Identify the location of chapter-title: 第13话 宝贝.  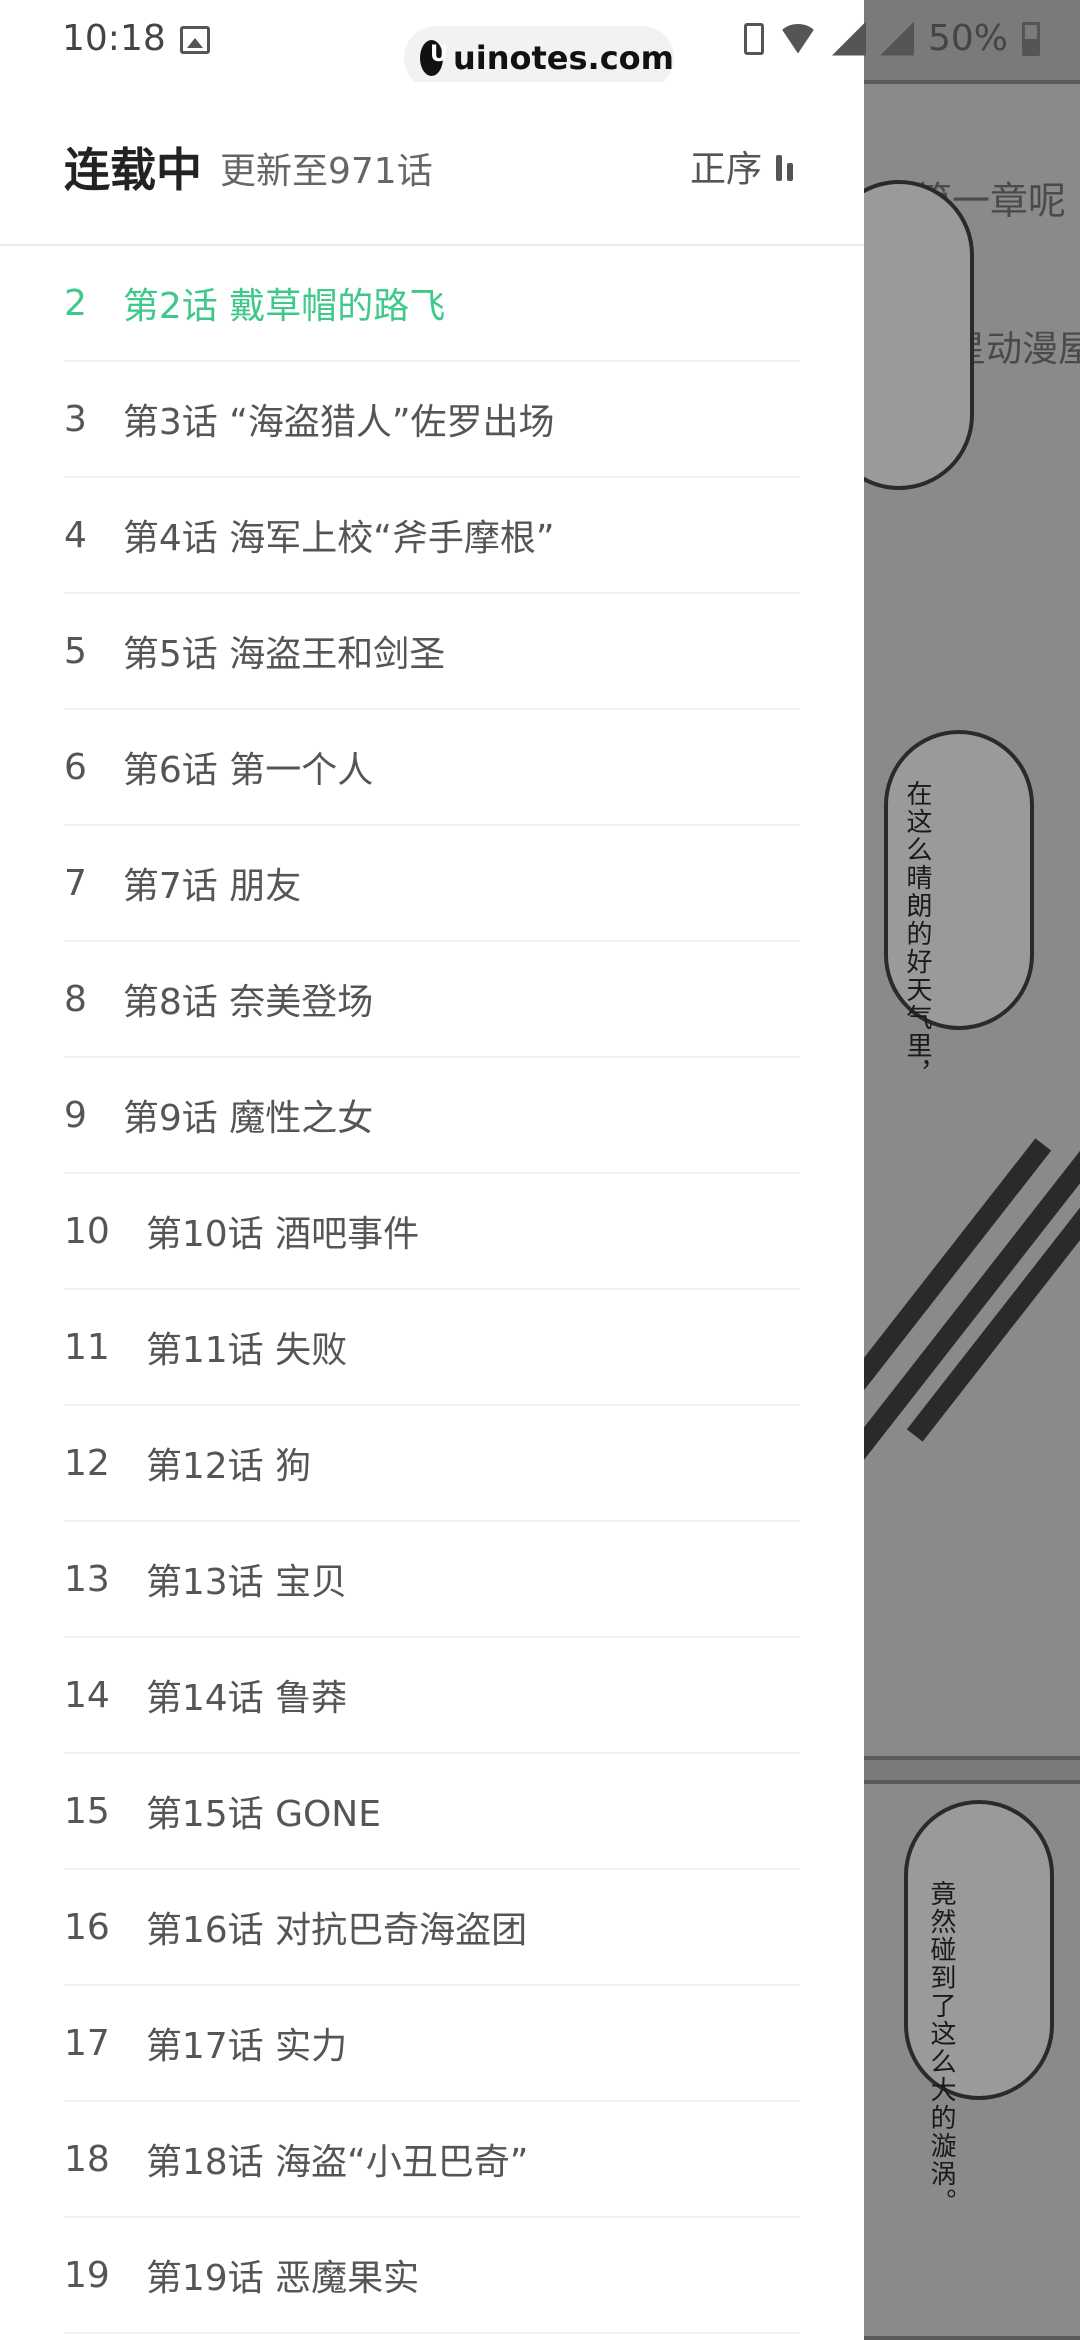
(246, 1582).